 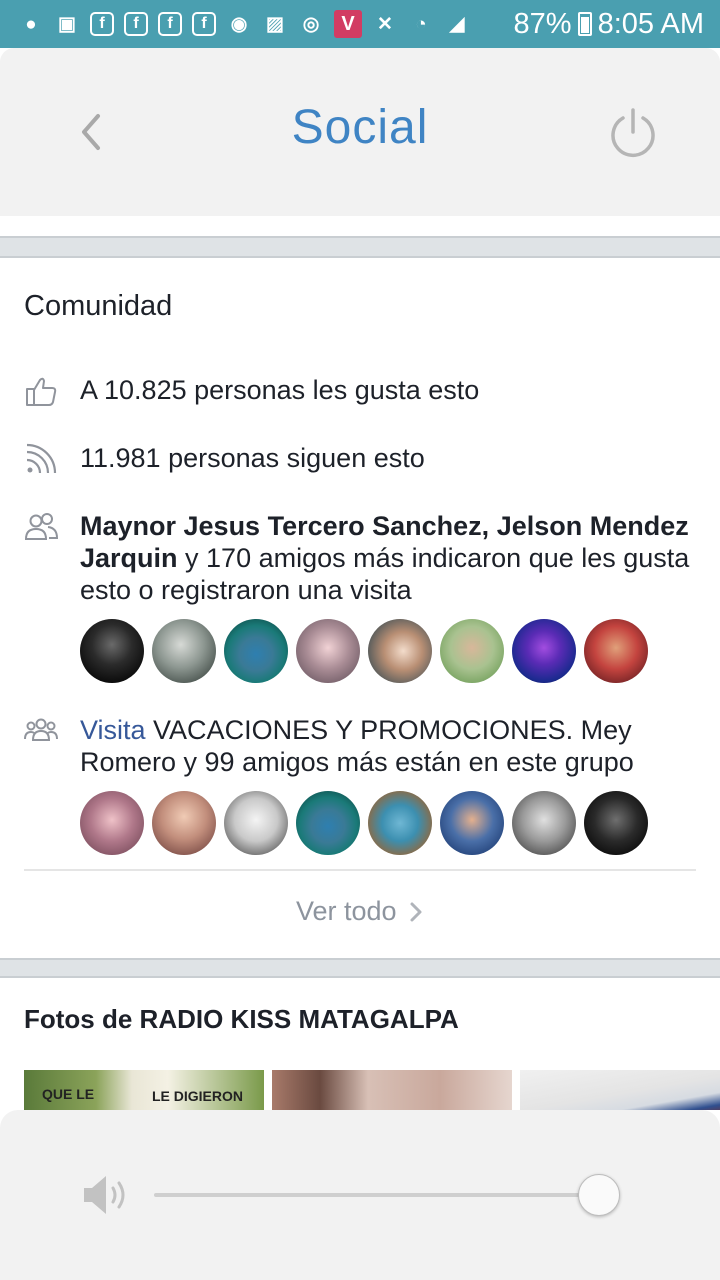 What do you see at coordinates (281, 526) in the screenshot?
I see `friend-name: Maynor Jesus Tercero Sanchez` at bounding box center [281, 526].